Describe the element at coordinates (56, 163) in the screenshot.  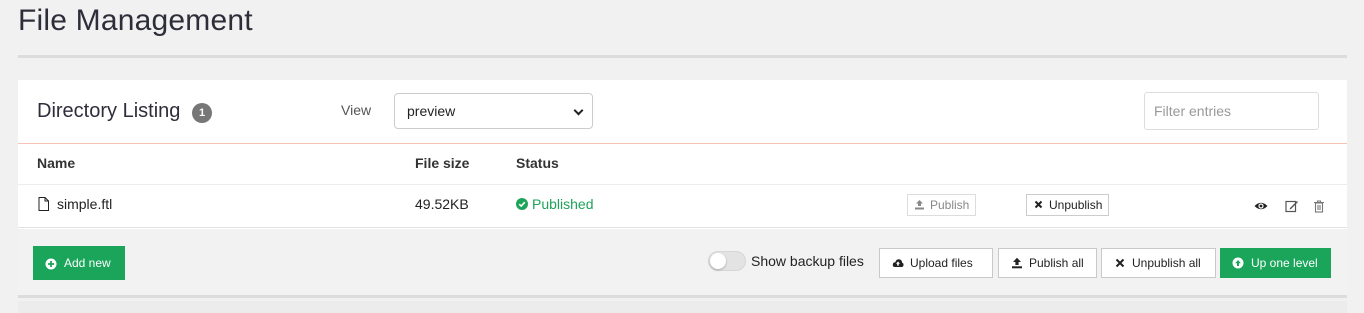
I see `column-header-name: Name` at that location.